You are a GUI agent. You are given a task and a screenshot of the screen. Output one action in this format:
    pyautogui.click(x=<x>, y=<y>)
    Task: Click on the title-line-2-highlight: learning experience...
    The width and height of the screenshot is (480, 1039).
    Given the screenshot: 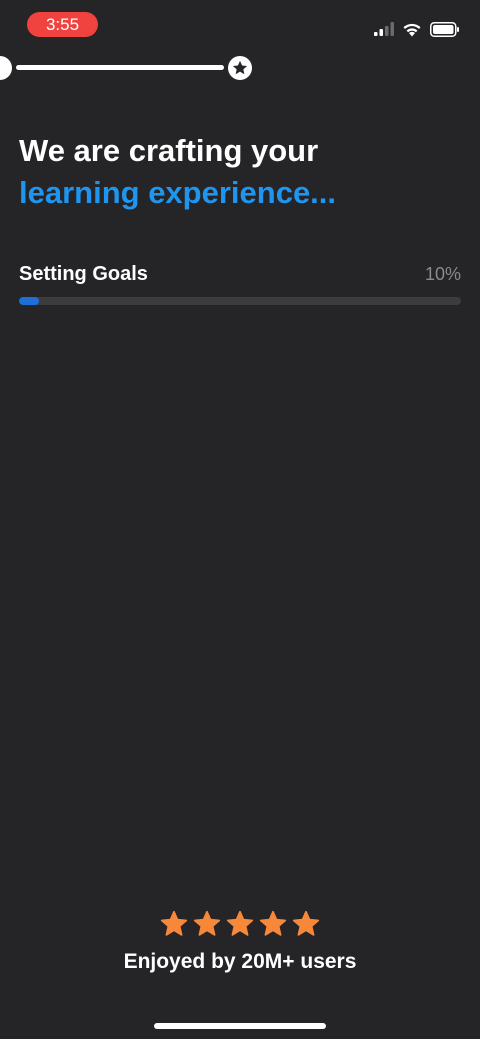 What is the action you would take?
    pyautogui.click(x=178, y=192)
    